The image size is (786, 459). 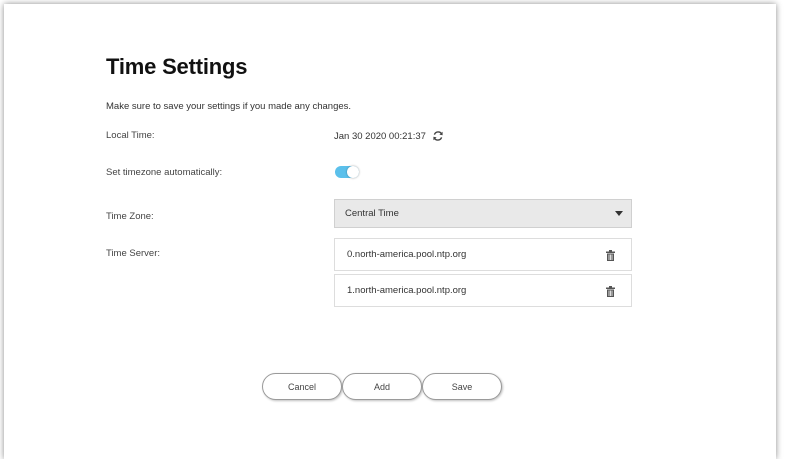 I want to click on local-time-label: Local Time:, so click(x=130, y=135).